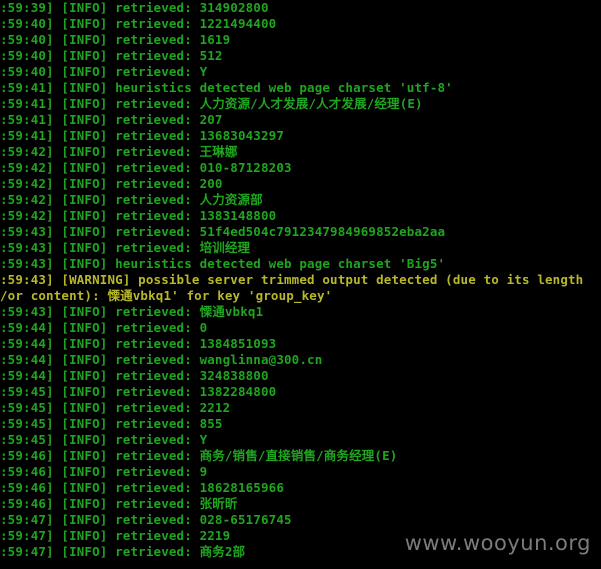 The height and width of the screenshot is (569, 601). I want to click on watermark: www.wooyun.org, so click(497, 543).